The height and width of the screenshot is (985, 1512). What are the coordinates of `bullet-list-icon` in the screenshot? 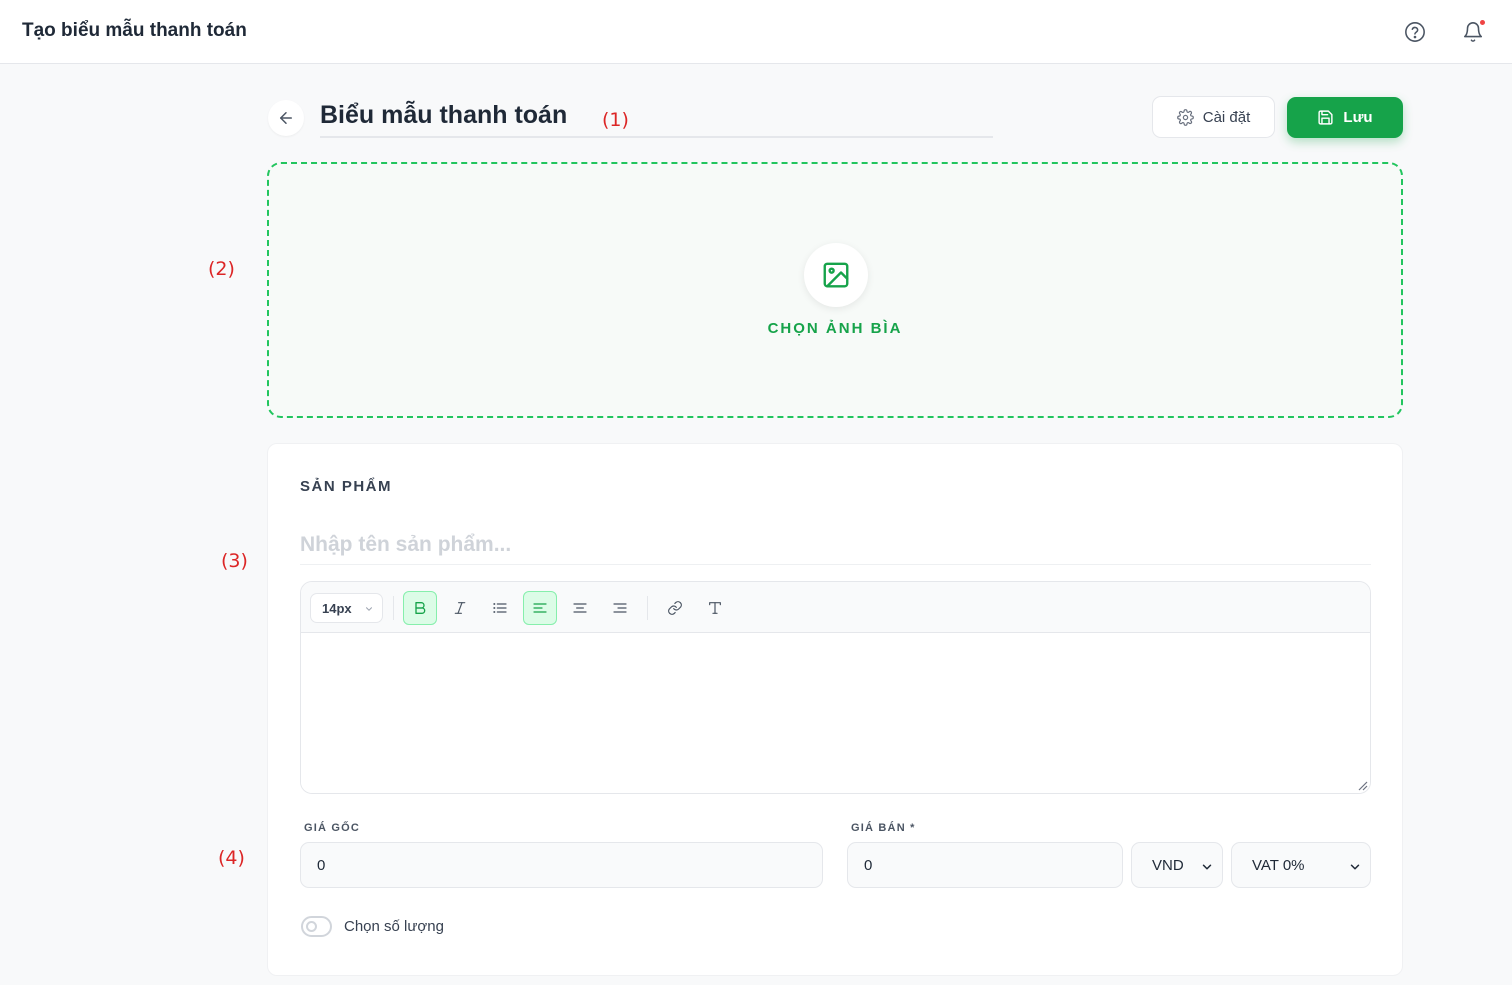 It's located at (500, 608).